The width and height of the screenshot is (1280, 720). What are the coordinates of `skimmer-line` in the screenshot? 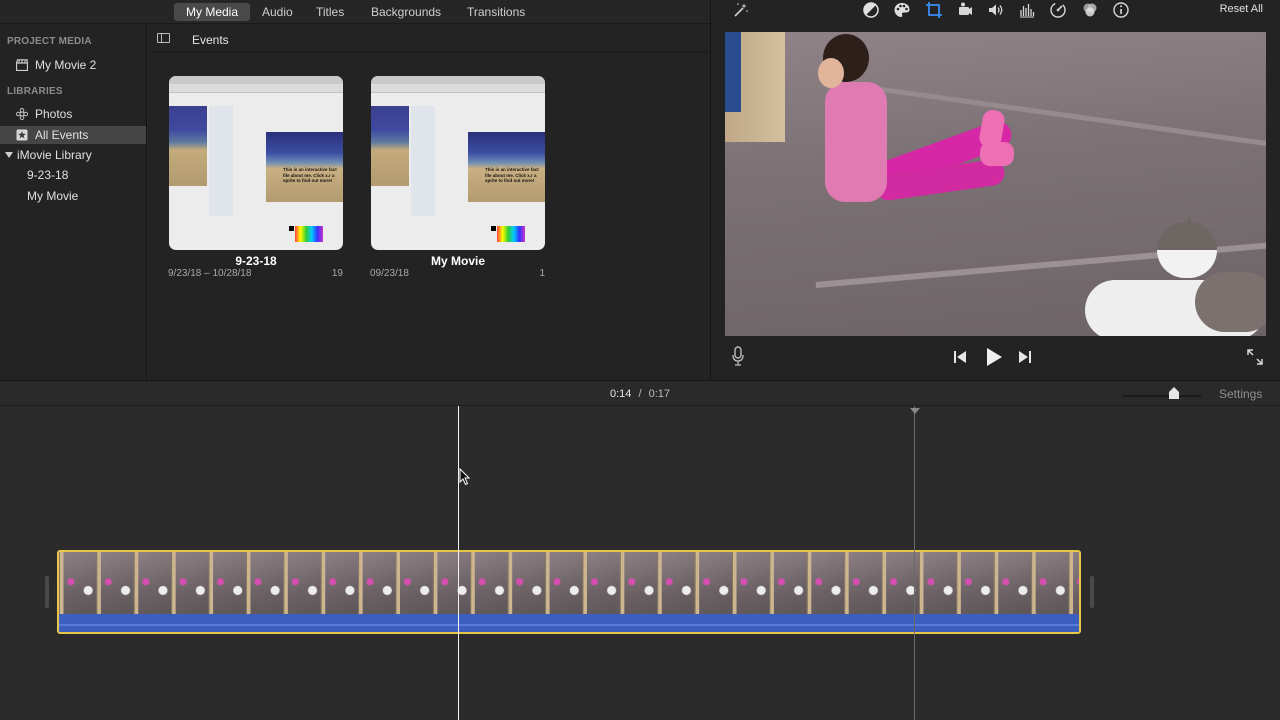 It's located at (914, 563).